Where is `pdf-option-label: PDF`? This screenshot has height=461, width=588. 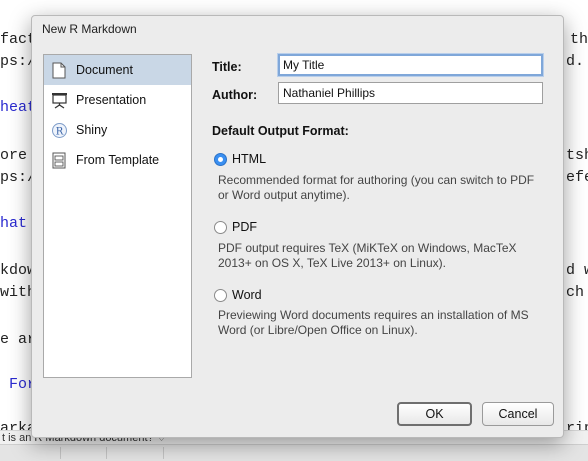
pdf-option-label: PDF is located at coordinates (244, 227).